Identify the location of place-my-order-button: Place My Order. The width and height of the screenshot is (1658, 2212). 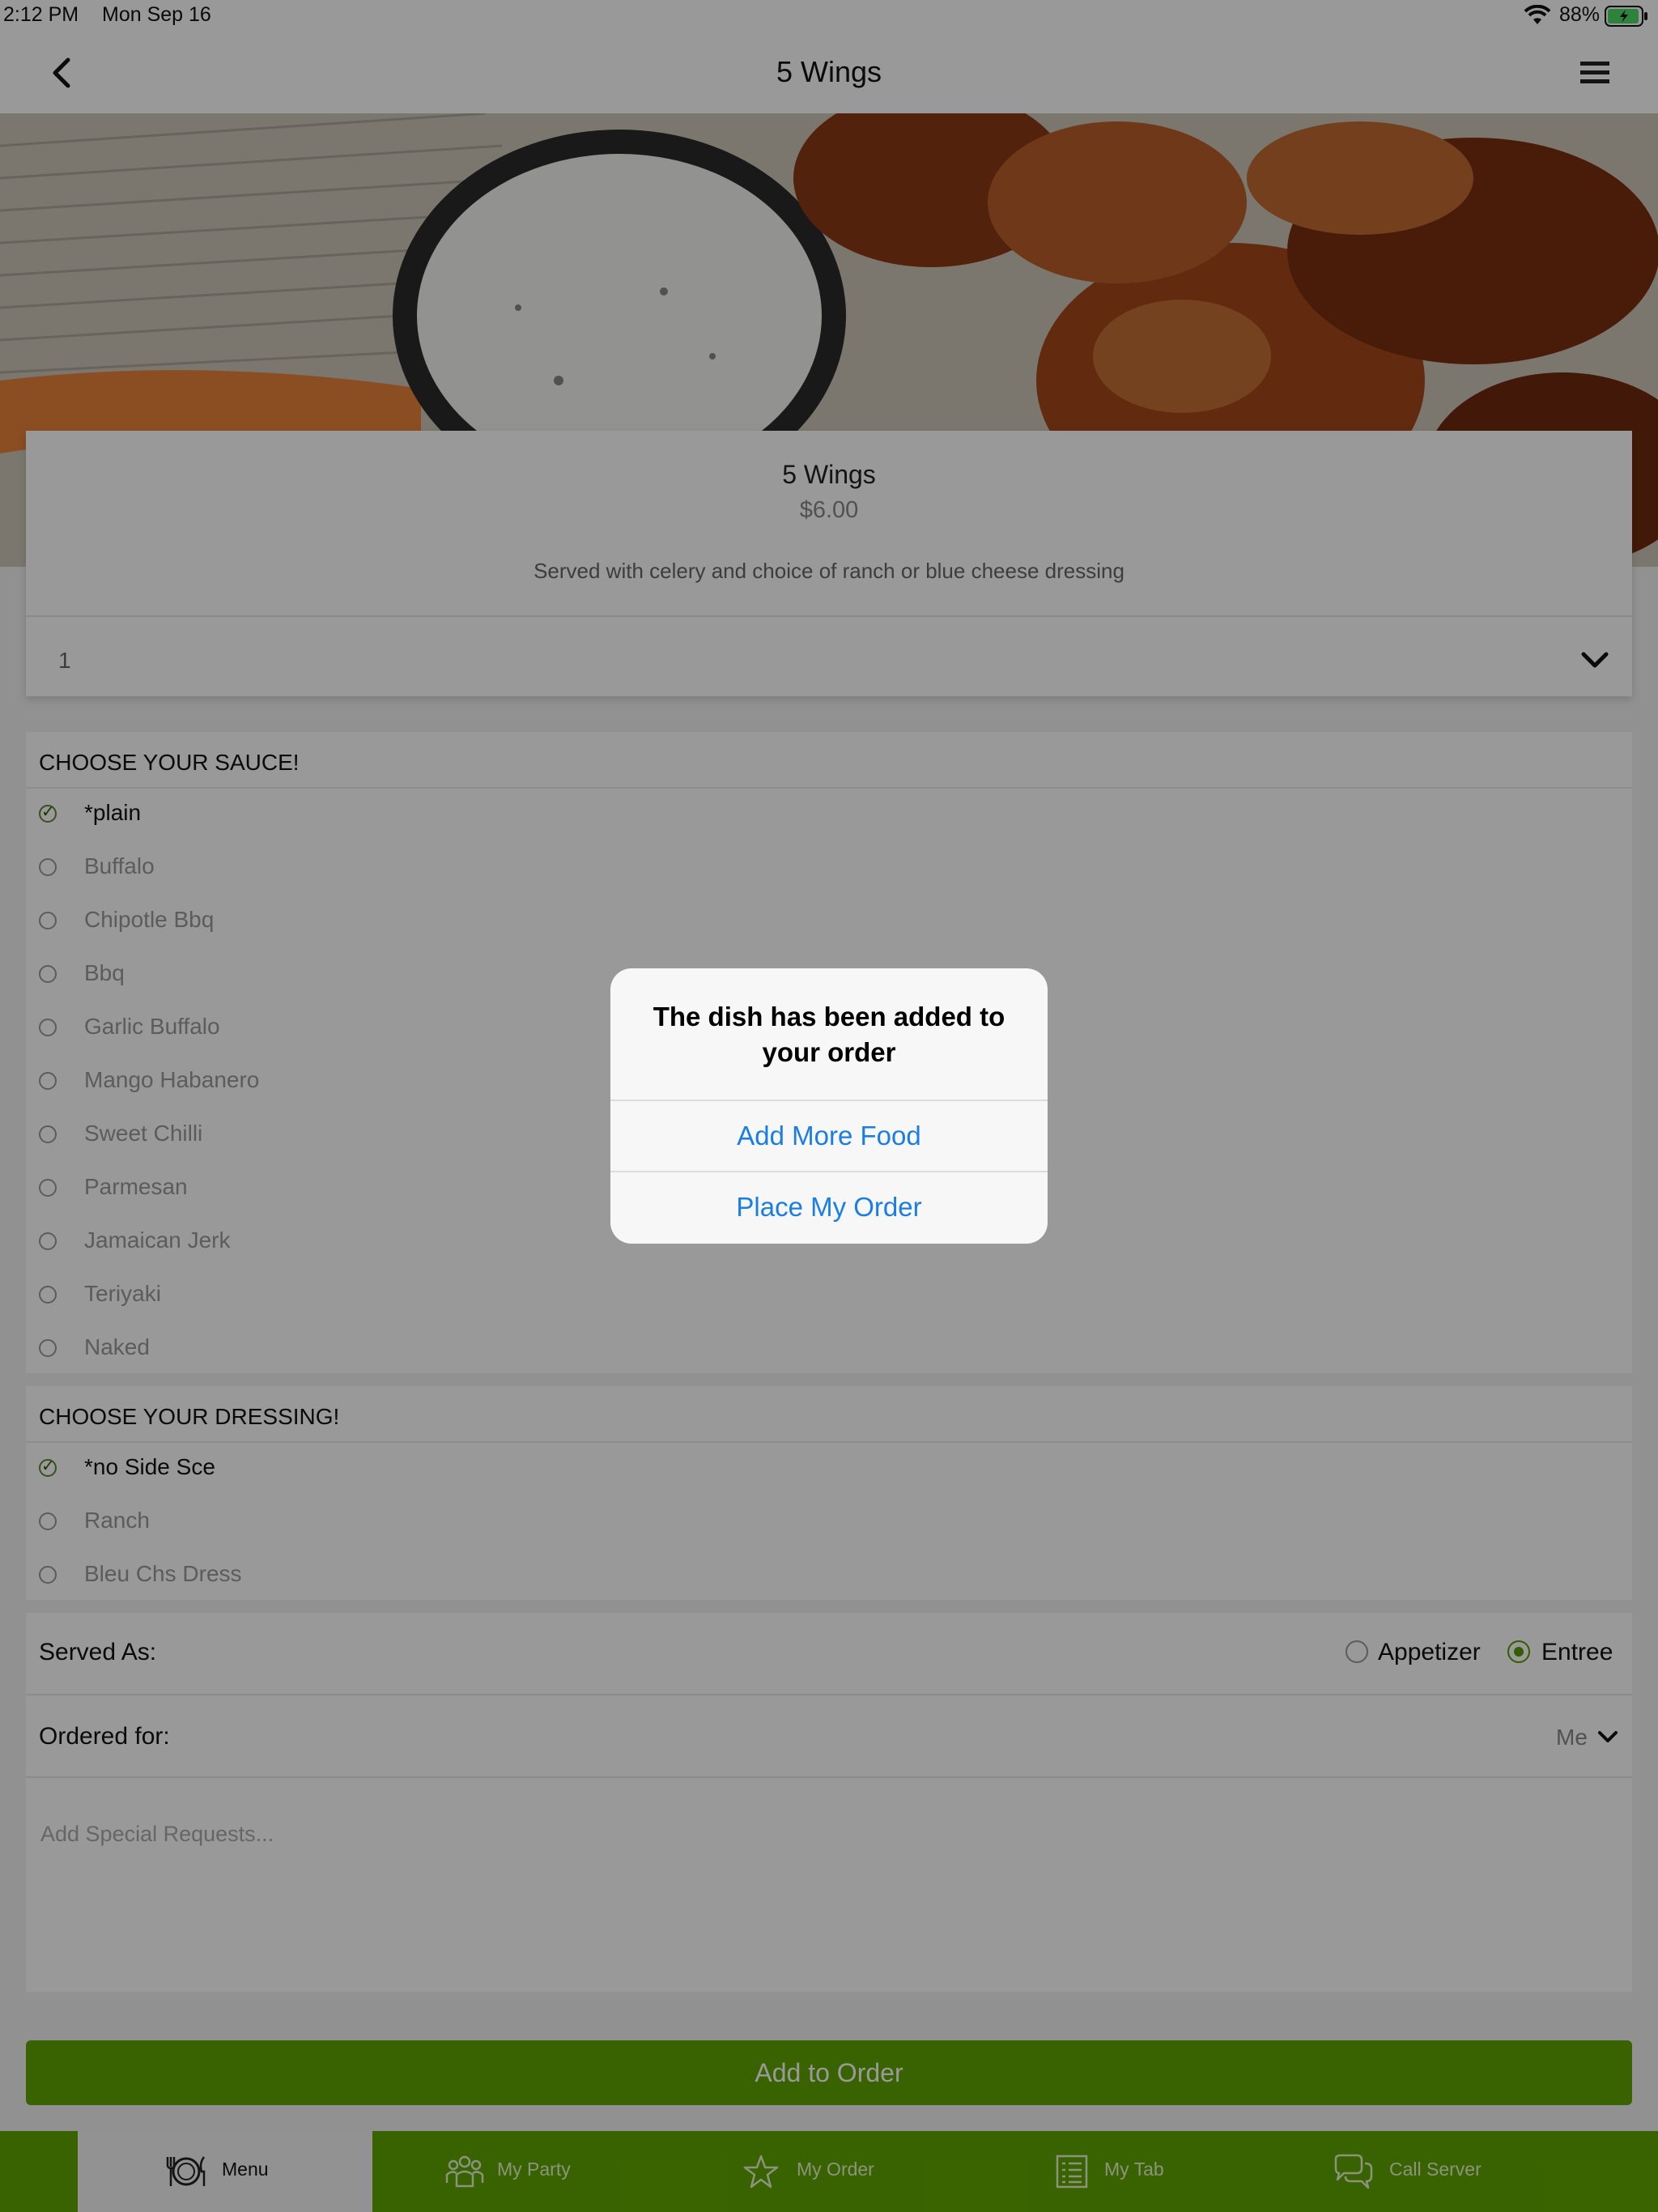
(829, 1207).